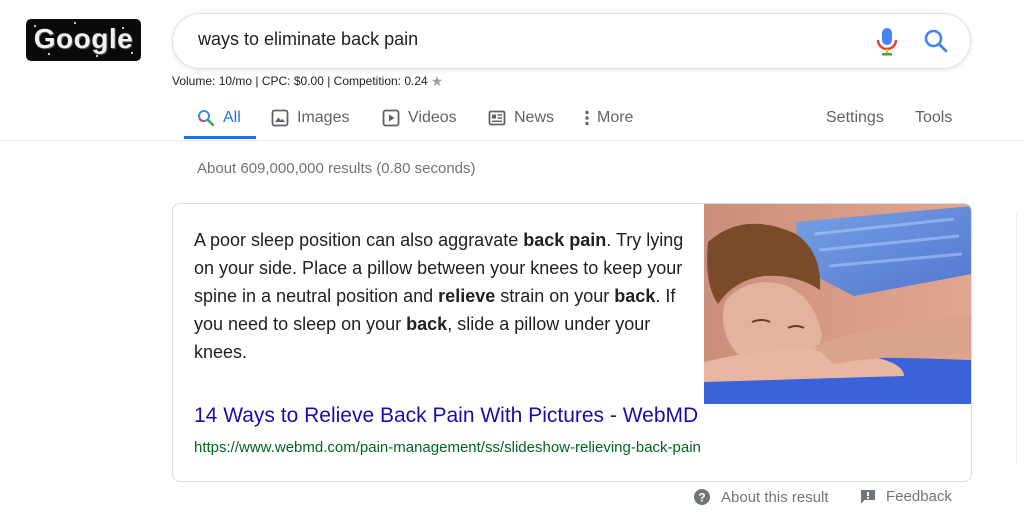  I want to click on tab-label: Tools, so click(934, 117).